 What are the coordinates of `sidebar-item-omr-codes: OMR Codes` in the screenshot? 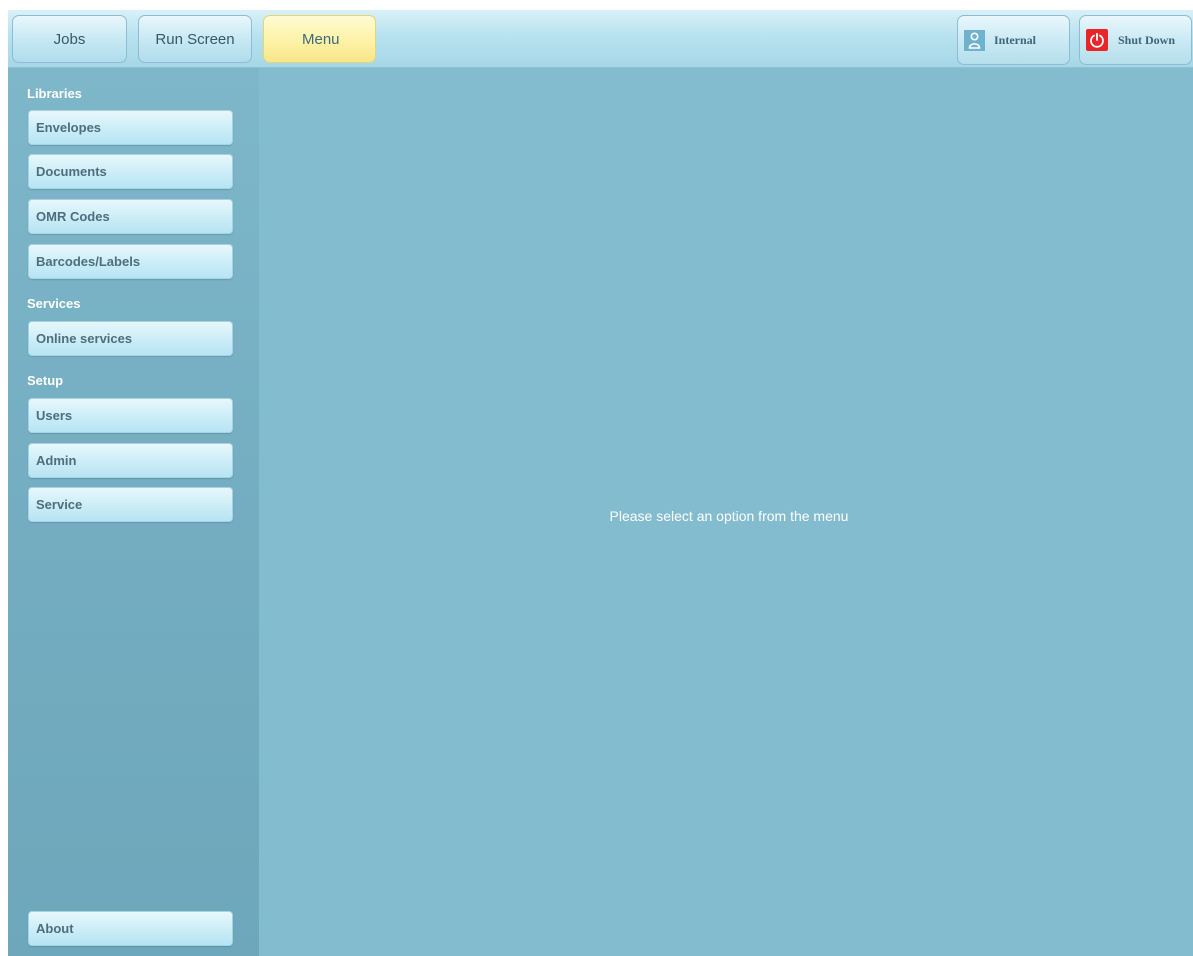 It's located at (130, 216).